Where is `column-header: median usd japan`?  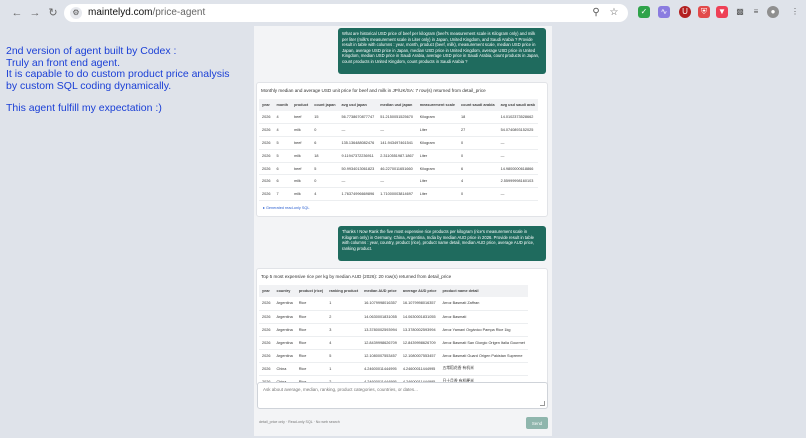
column-header: median usd japan is located at coordinates (397, 105).